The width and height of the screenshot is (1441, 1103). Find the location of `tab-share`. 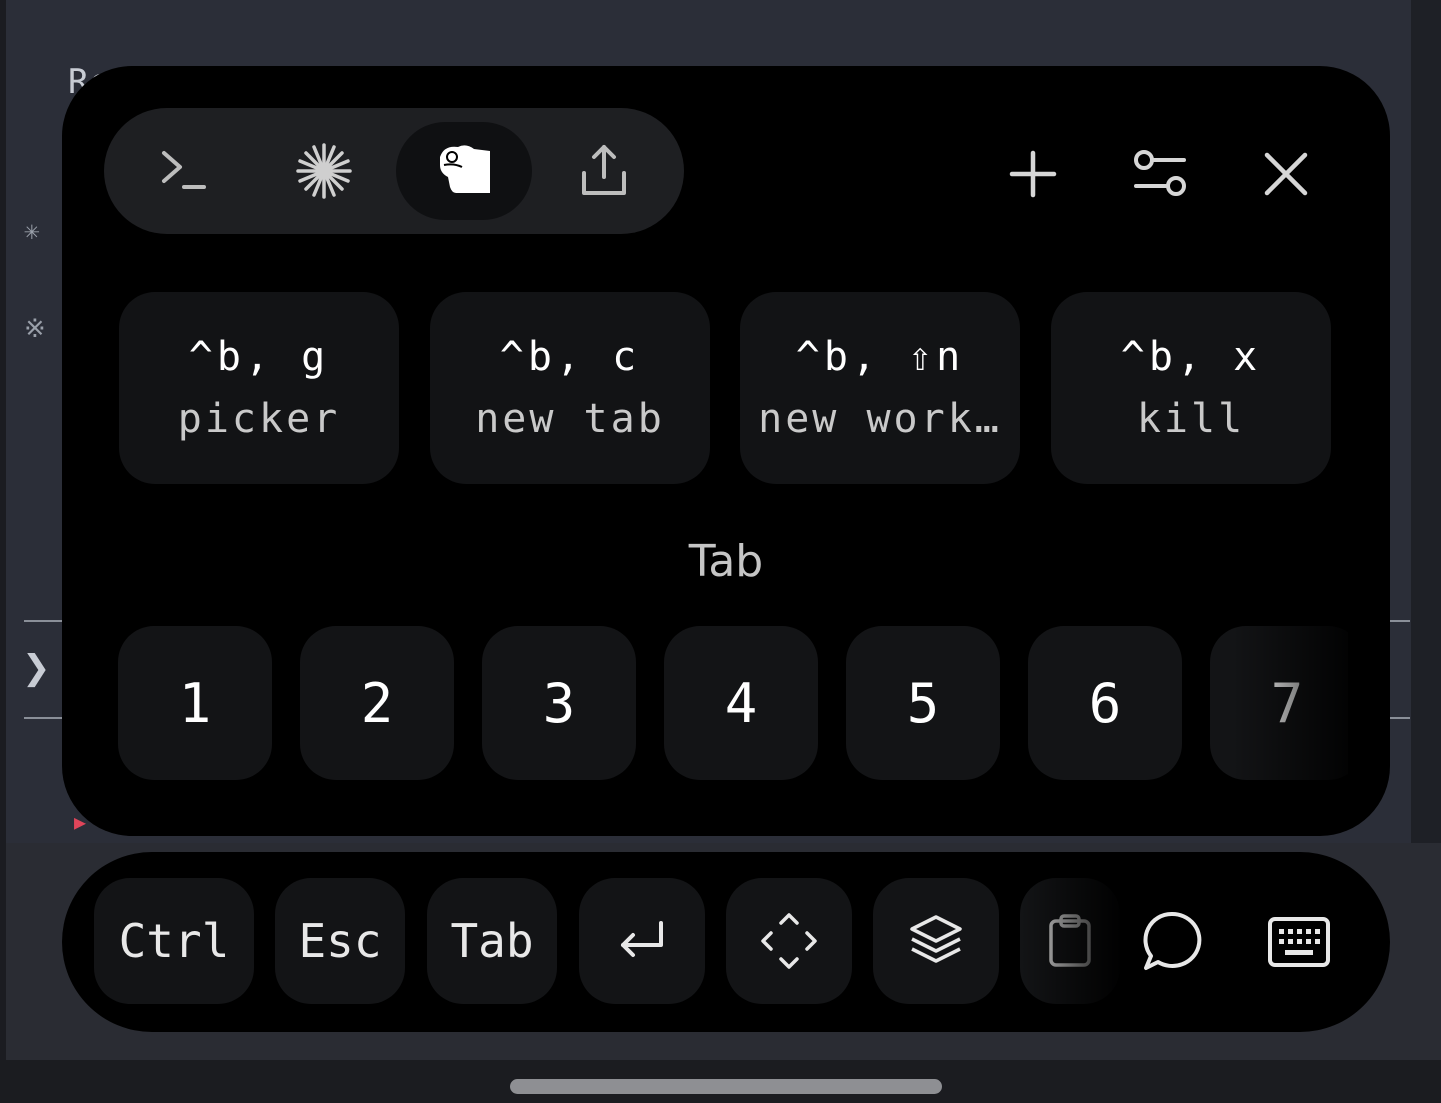

tab-share is located at coordinates (604, 171).